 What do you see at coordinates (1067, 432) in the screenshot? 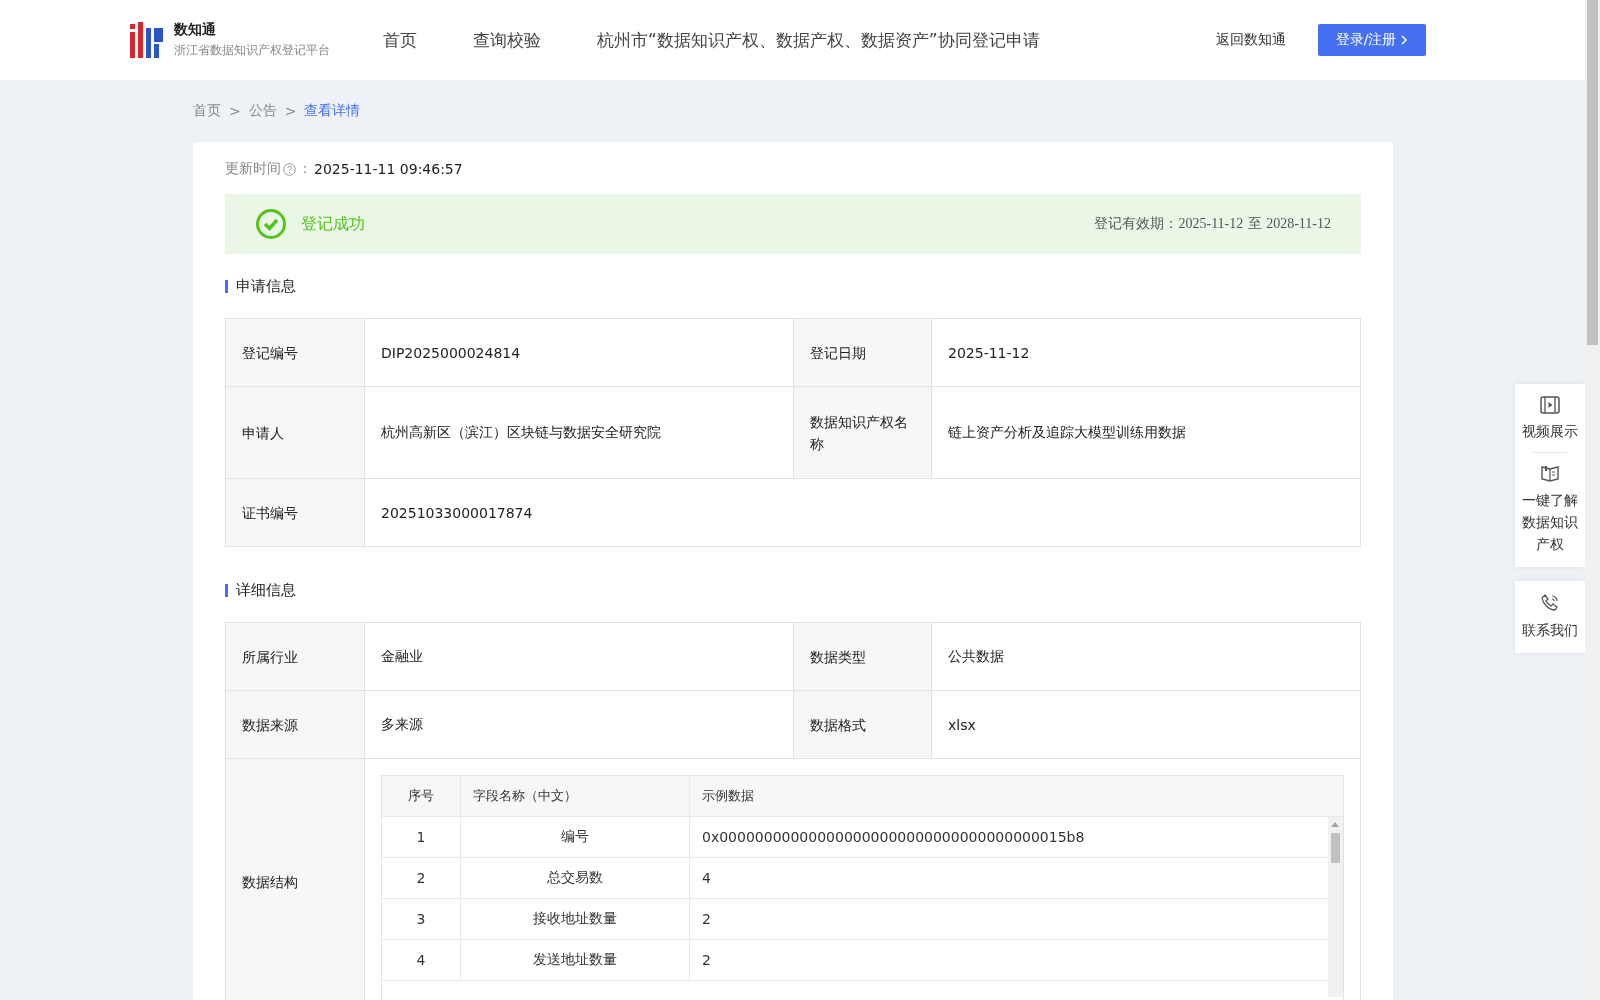
I see `field-value: 链上资产分析及追踪大模型训练用数据` at bounding box center [1067, 432].